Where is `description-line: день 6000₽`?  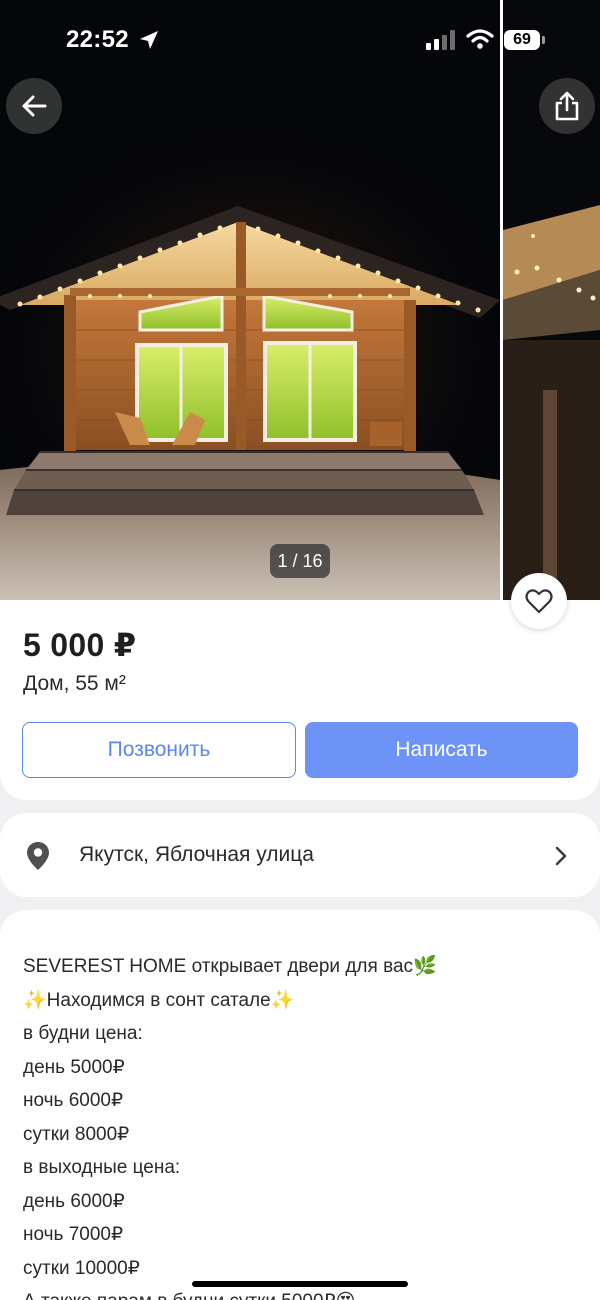
description-line: день 6000₽ is located at coordinates (74, 1201).